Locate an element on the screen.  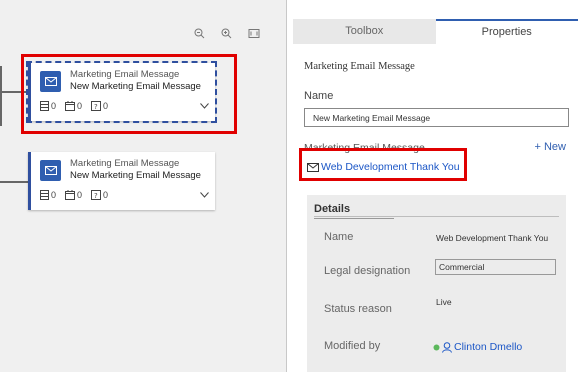
question-icon: ? is located at coordinates (96, 195).